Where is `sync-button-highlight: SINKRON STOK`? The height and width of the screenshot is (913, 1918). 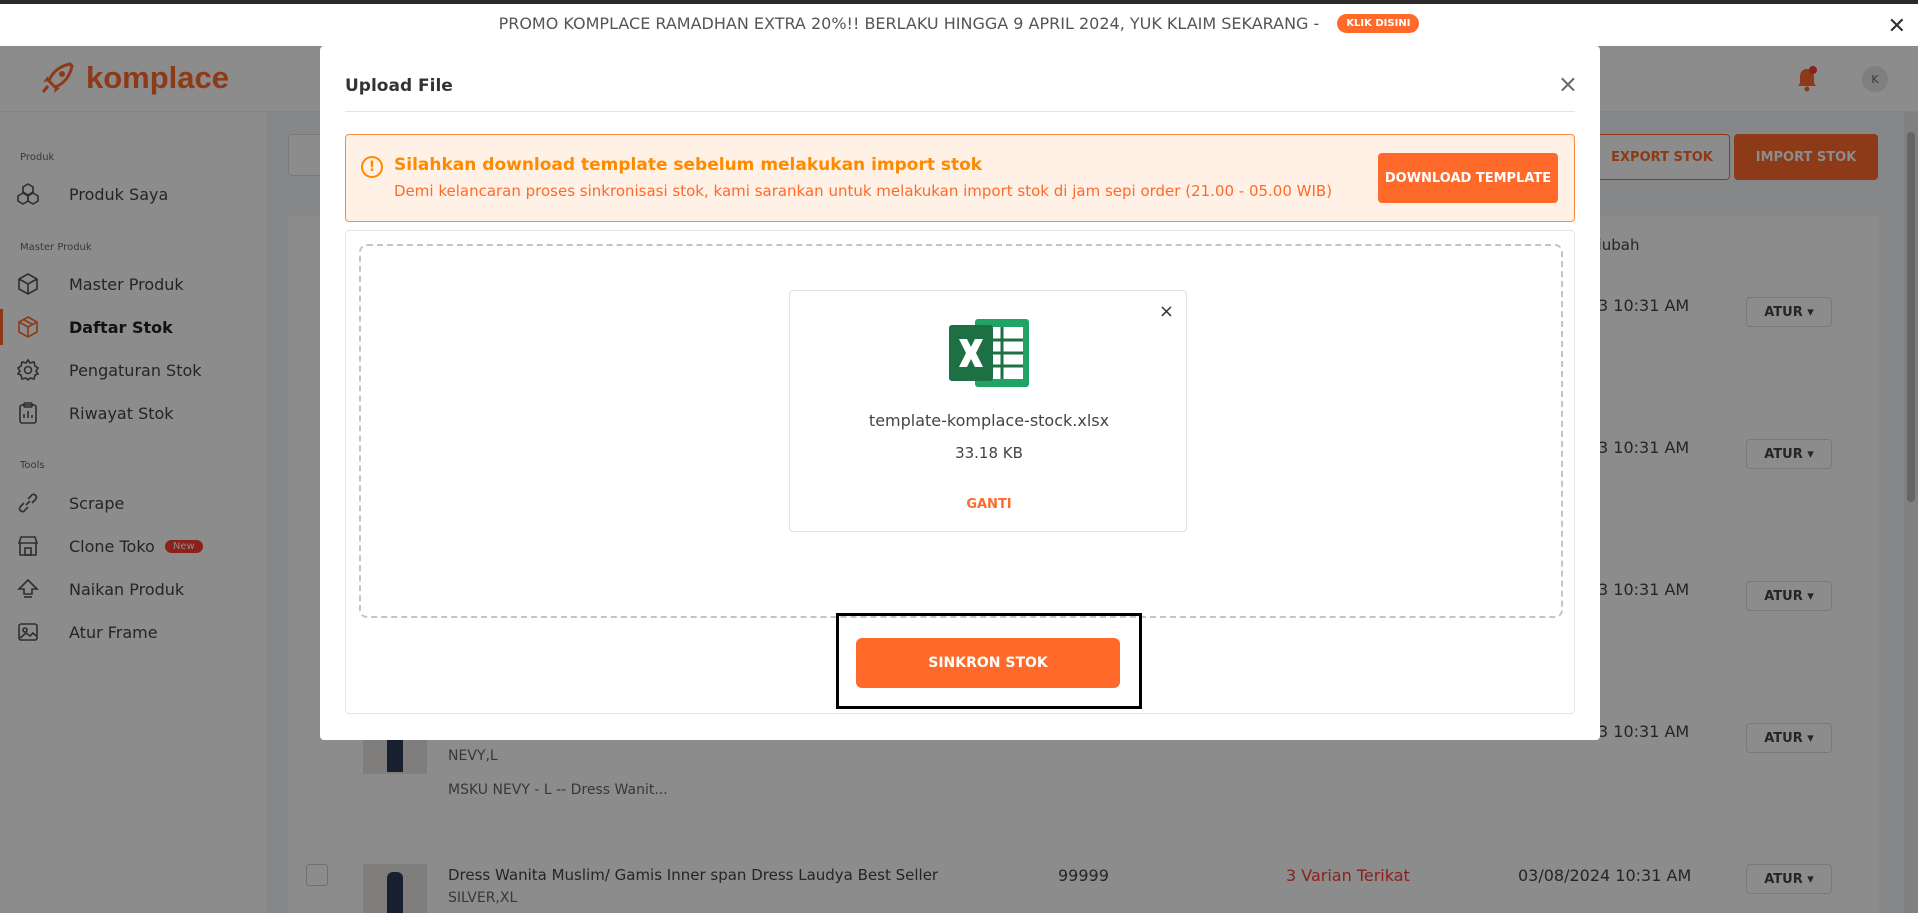
sync-button-highlight: SINKRON STOK is located at coordinates (989, 661).